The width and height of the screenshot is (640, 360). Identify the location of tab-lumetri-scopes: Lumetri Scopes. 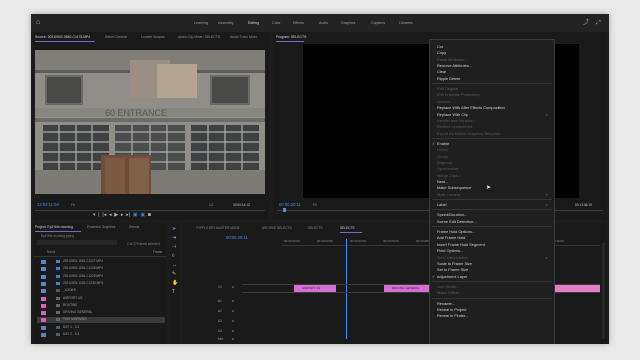
(153, 37).